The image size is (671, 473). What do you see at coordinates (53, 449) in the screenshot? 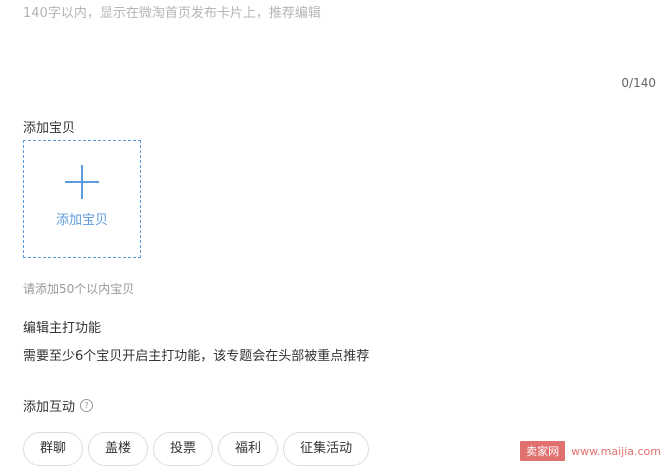
I see `tag-group-chat: 群聊` at bounding box center [53, 449].